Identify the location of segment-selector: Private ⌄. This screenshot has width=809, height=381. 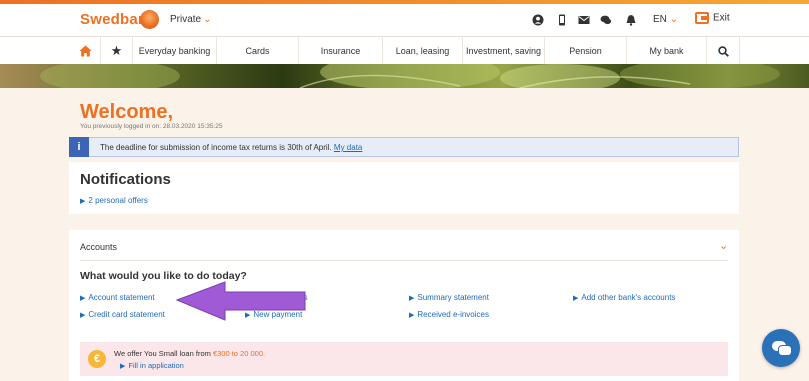
(191, 19).